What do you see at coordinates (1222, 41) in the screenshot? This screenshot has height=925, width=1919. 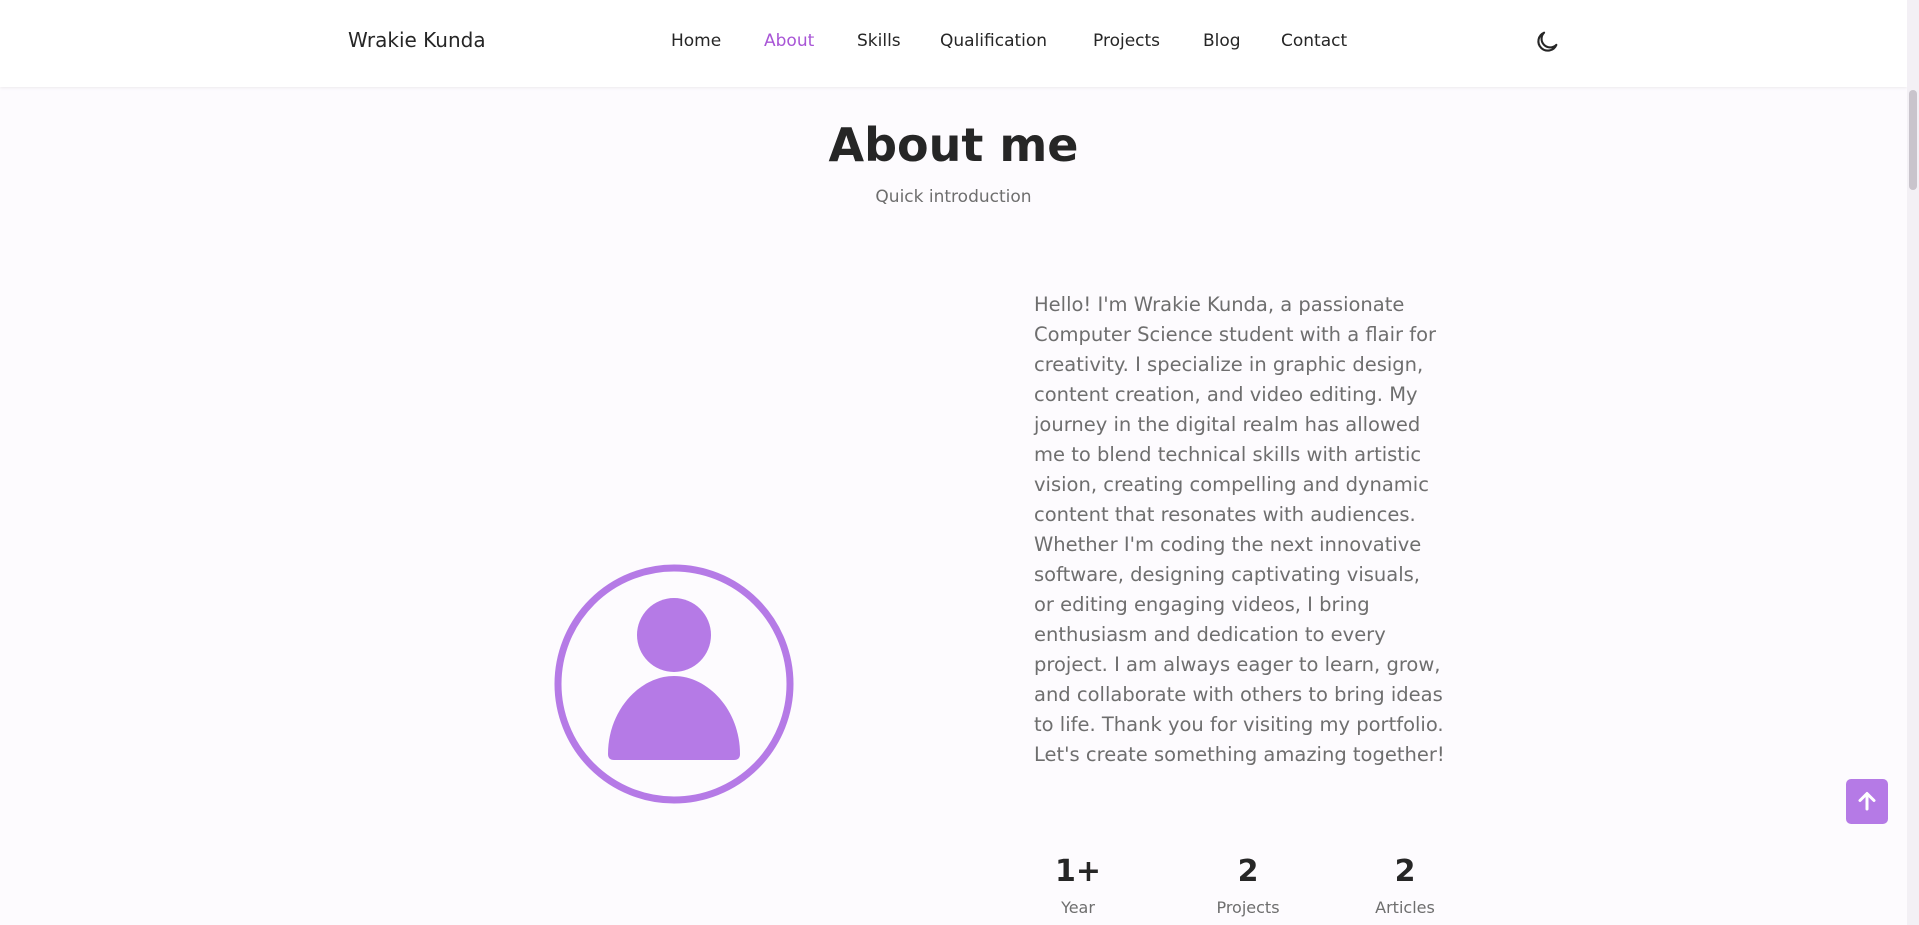 I see `nav-blog: Blog` at bounding box center [1222, 41].